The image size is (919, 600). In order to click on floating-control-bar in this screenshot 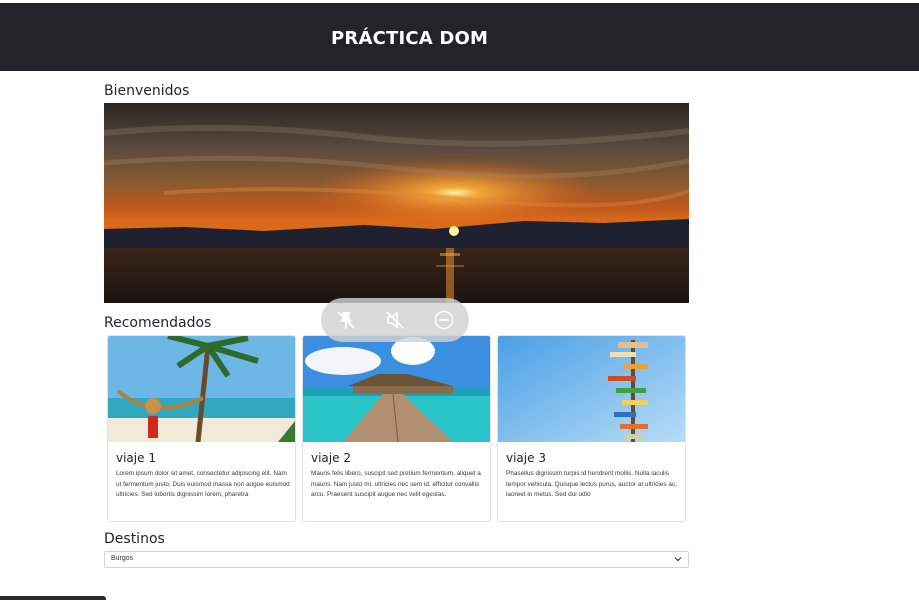, I will do `click(395, 320)`.